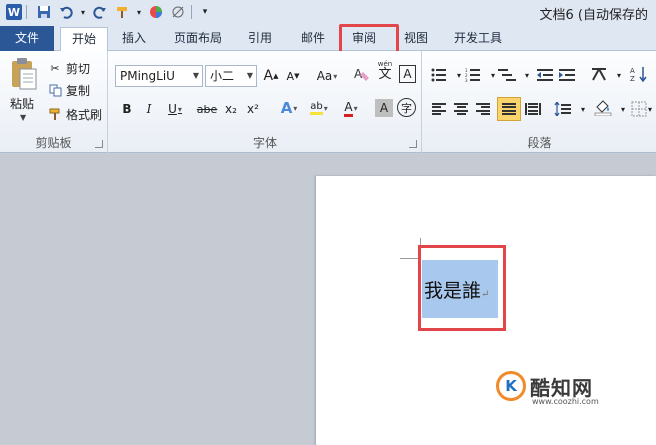 The width and height of the screenshot is (656, 445). I want to click on superscript-button: x², so click(253, 109).